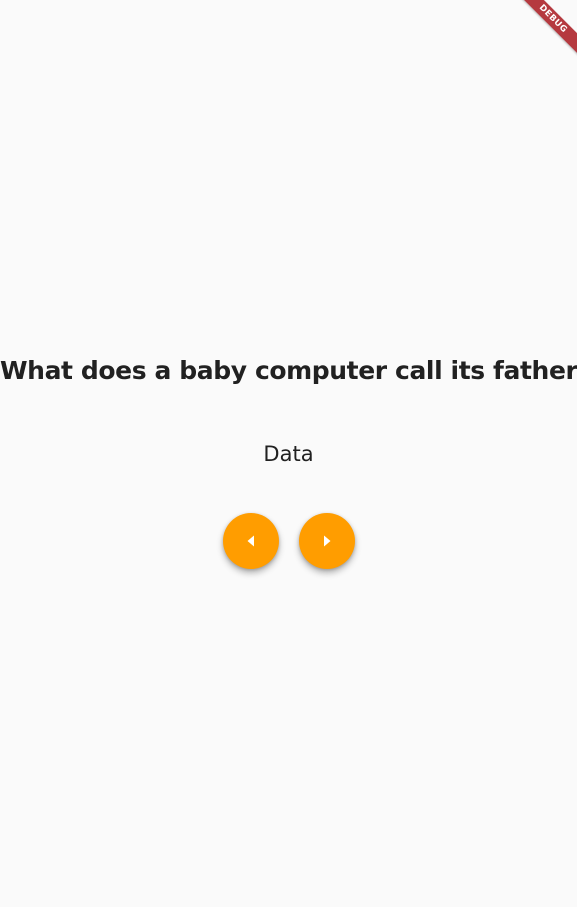  I want to click on joke-answer: Data, so click(288, 454).